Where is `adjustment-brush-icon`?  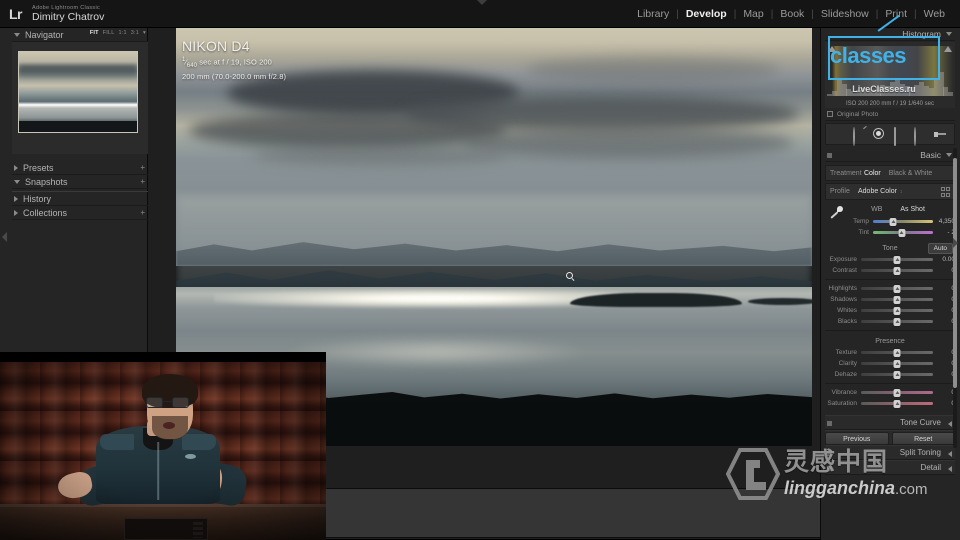
adjustment-brush-icon is located at coordinates (940, 134).